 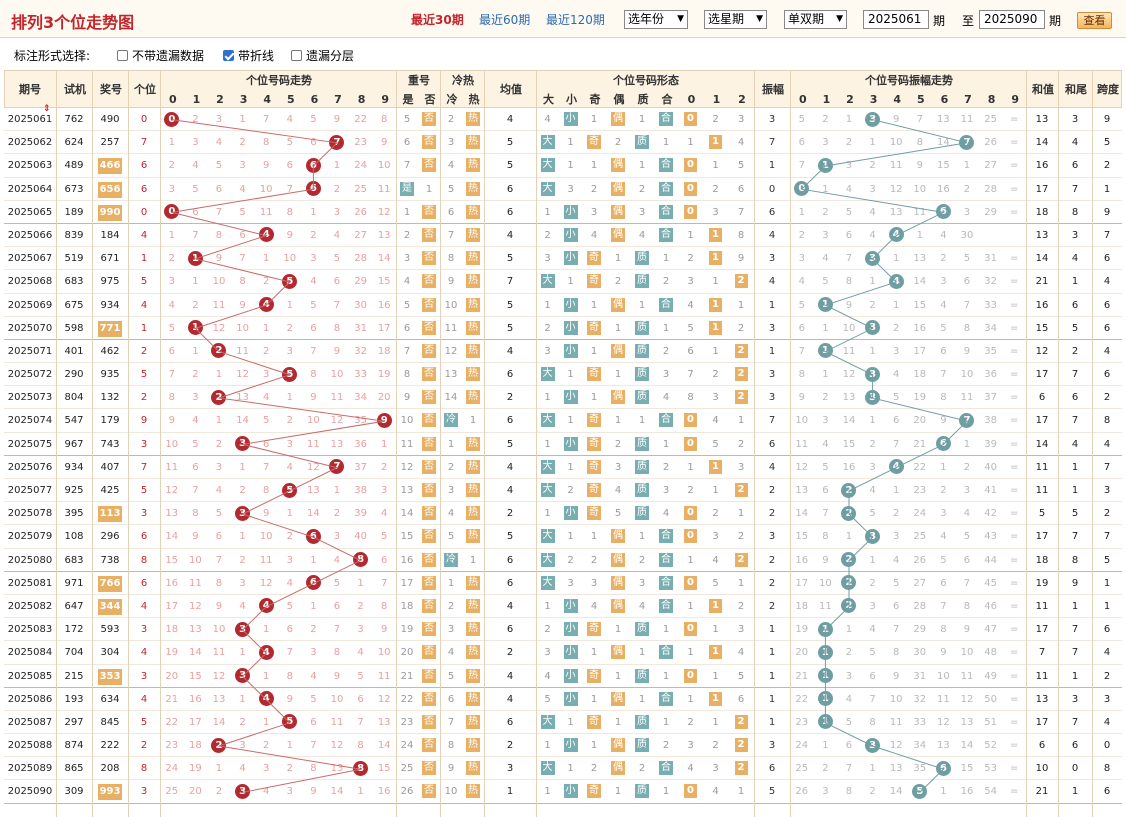 I want to click on prize-cell: 771, so click(x=110, y=328).